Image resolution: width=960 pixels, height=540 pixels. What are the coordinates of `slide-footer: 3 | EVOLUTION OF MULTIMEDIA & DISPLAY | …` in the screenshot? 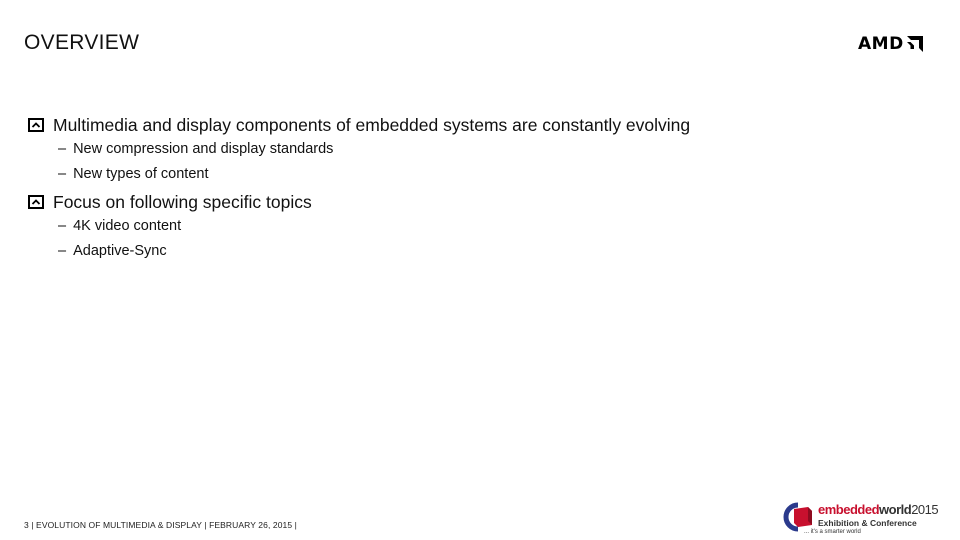 It's located at (160, 525).